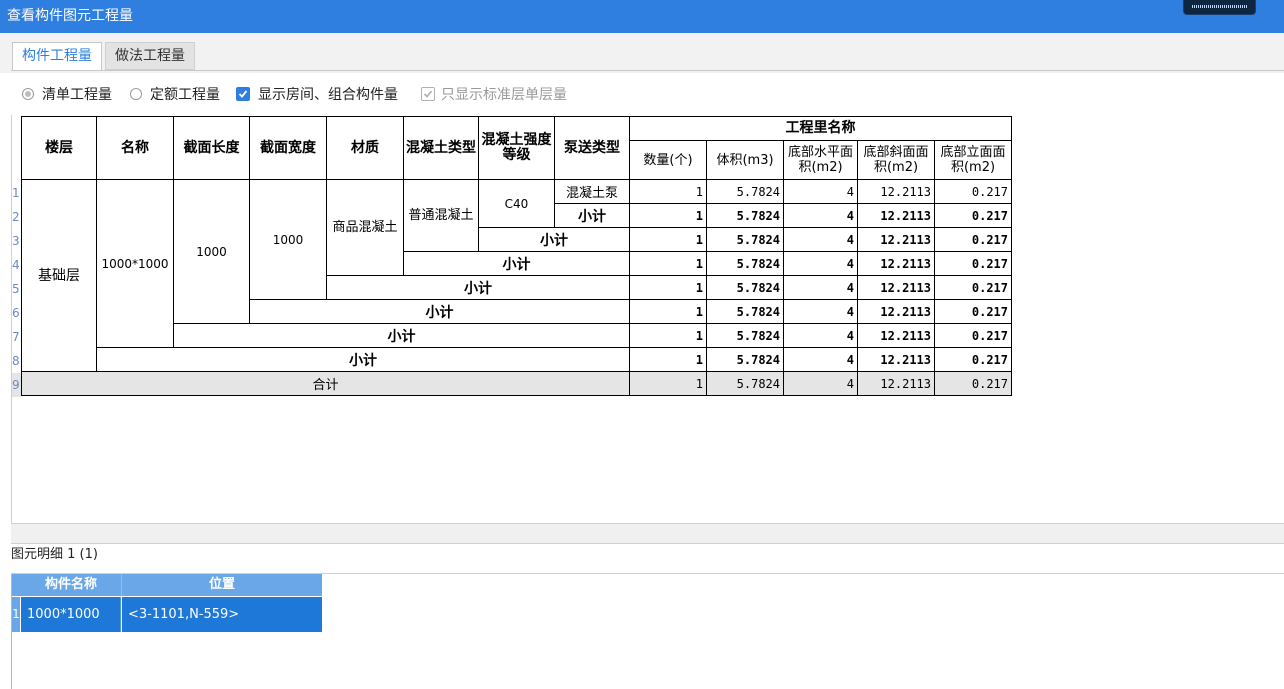 The height and width of the screenshot is (689, 1284). What do you see at coordinates (647, 533) in the screenshot?
I see `panel-splitter` at bounding box center [647, 533].